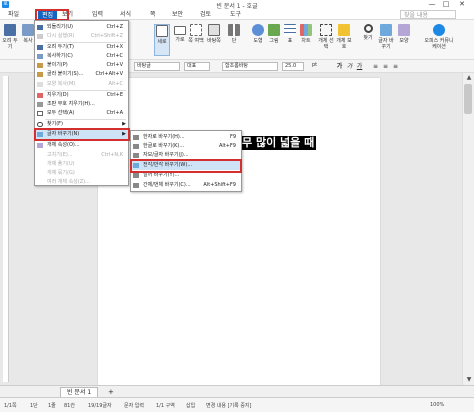 The width and height of the screenshot is (474, 412). What do you see at coordinates (115, 84) in the screenshot?
I see `menu-item-shortcut: Alt+C` at bounding box center [115, 84].